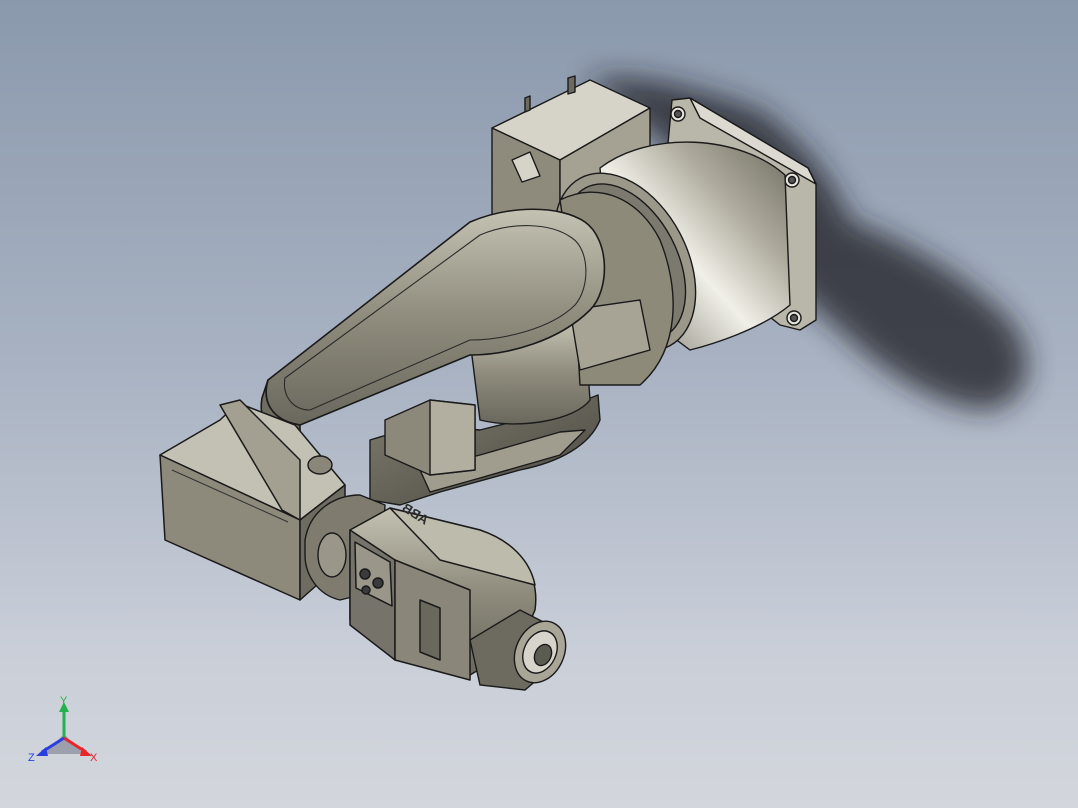  Describe the element at coordinates (42, 751) in the screenshot. I see `z-axis-arrow-icon` at that location.